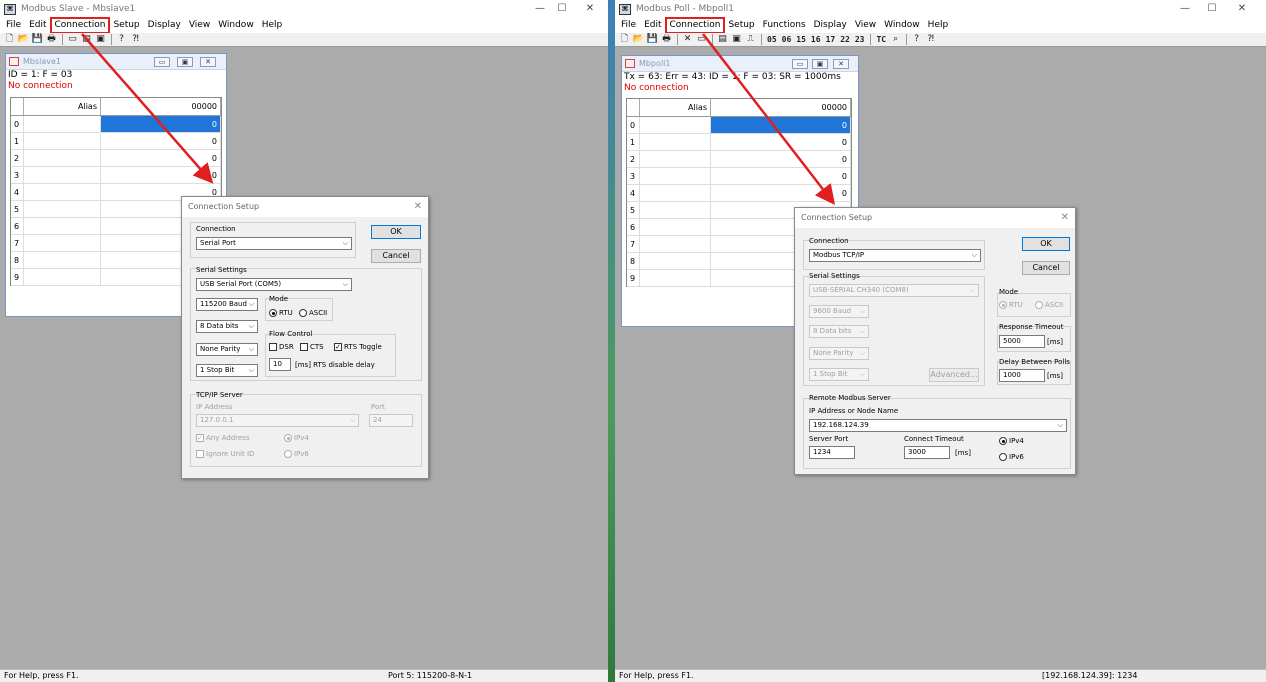 The height and width of the screenshot is (682, 1266). Describe the element at coordinates (396, 232) in the screenshot. I see `ok-button: OK` at that location.